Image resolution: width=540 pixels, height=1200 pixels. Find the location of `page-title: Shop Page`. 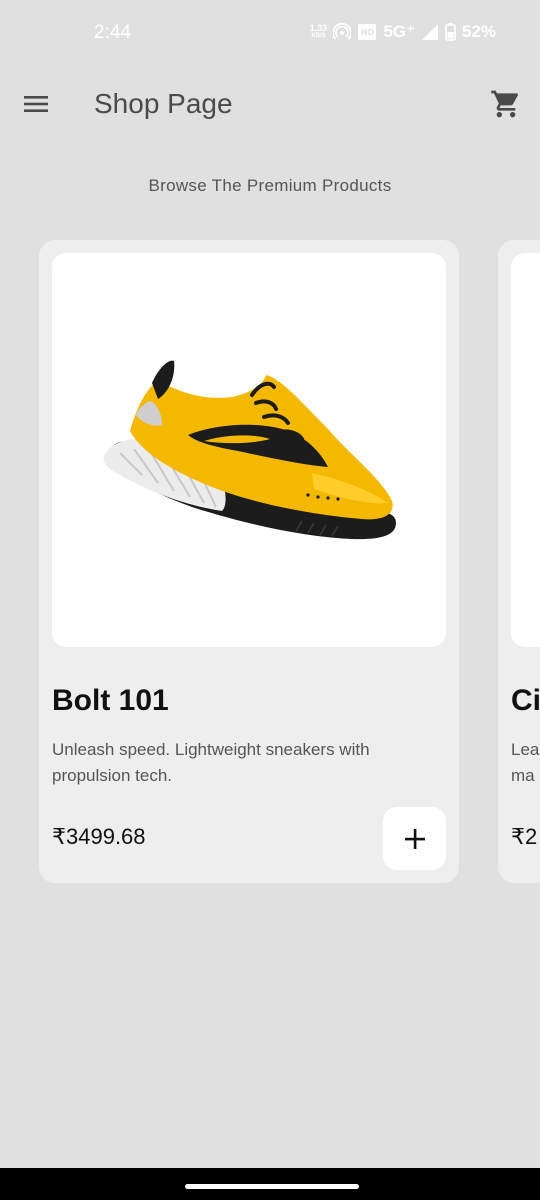

page-title: Shop Page is located at coordinates (163, 103).